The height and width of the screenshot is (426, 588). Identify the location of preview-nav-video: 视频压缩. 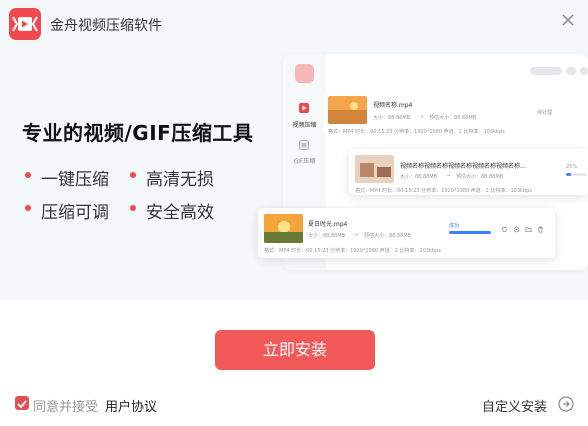
(304, 125).